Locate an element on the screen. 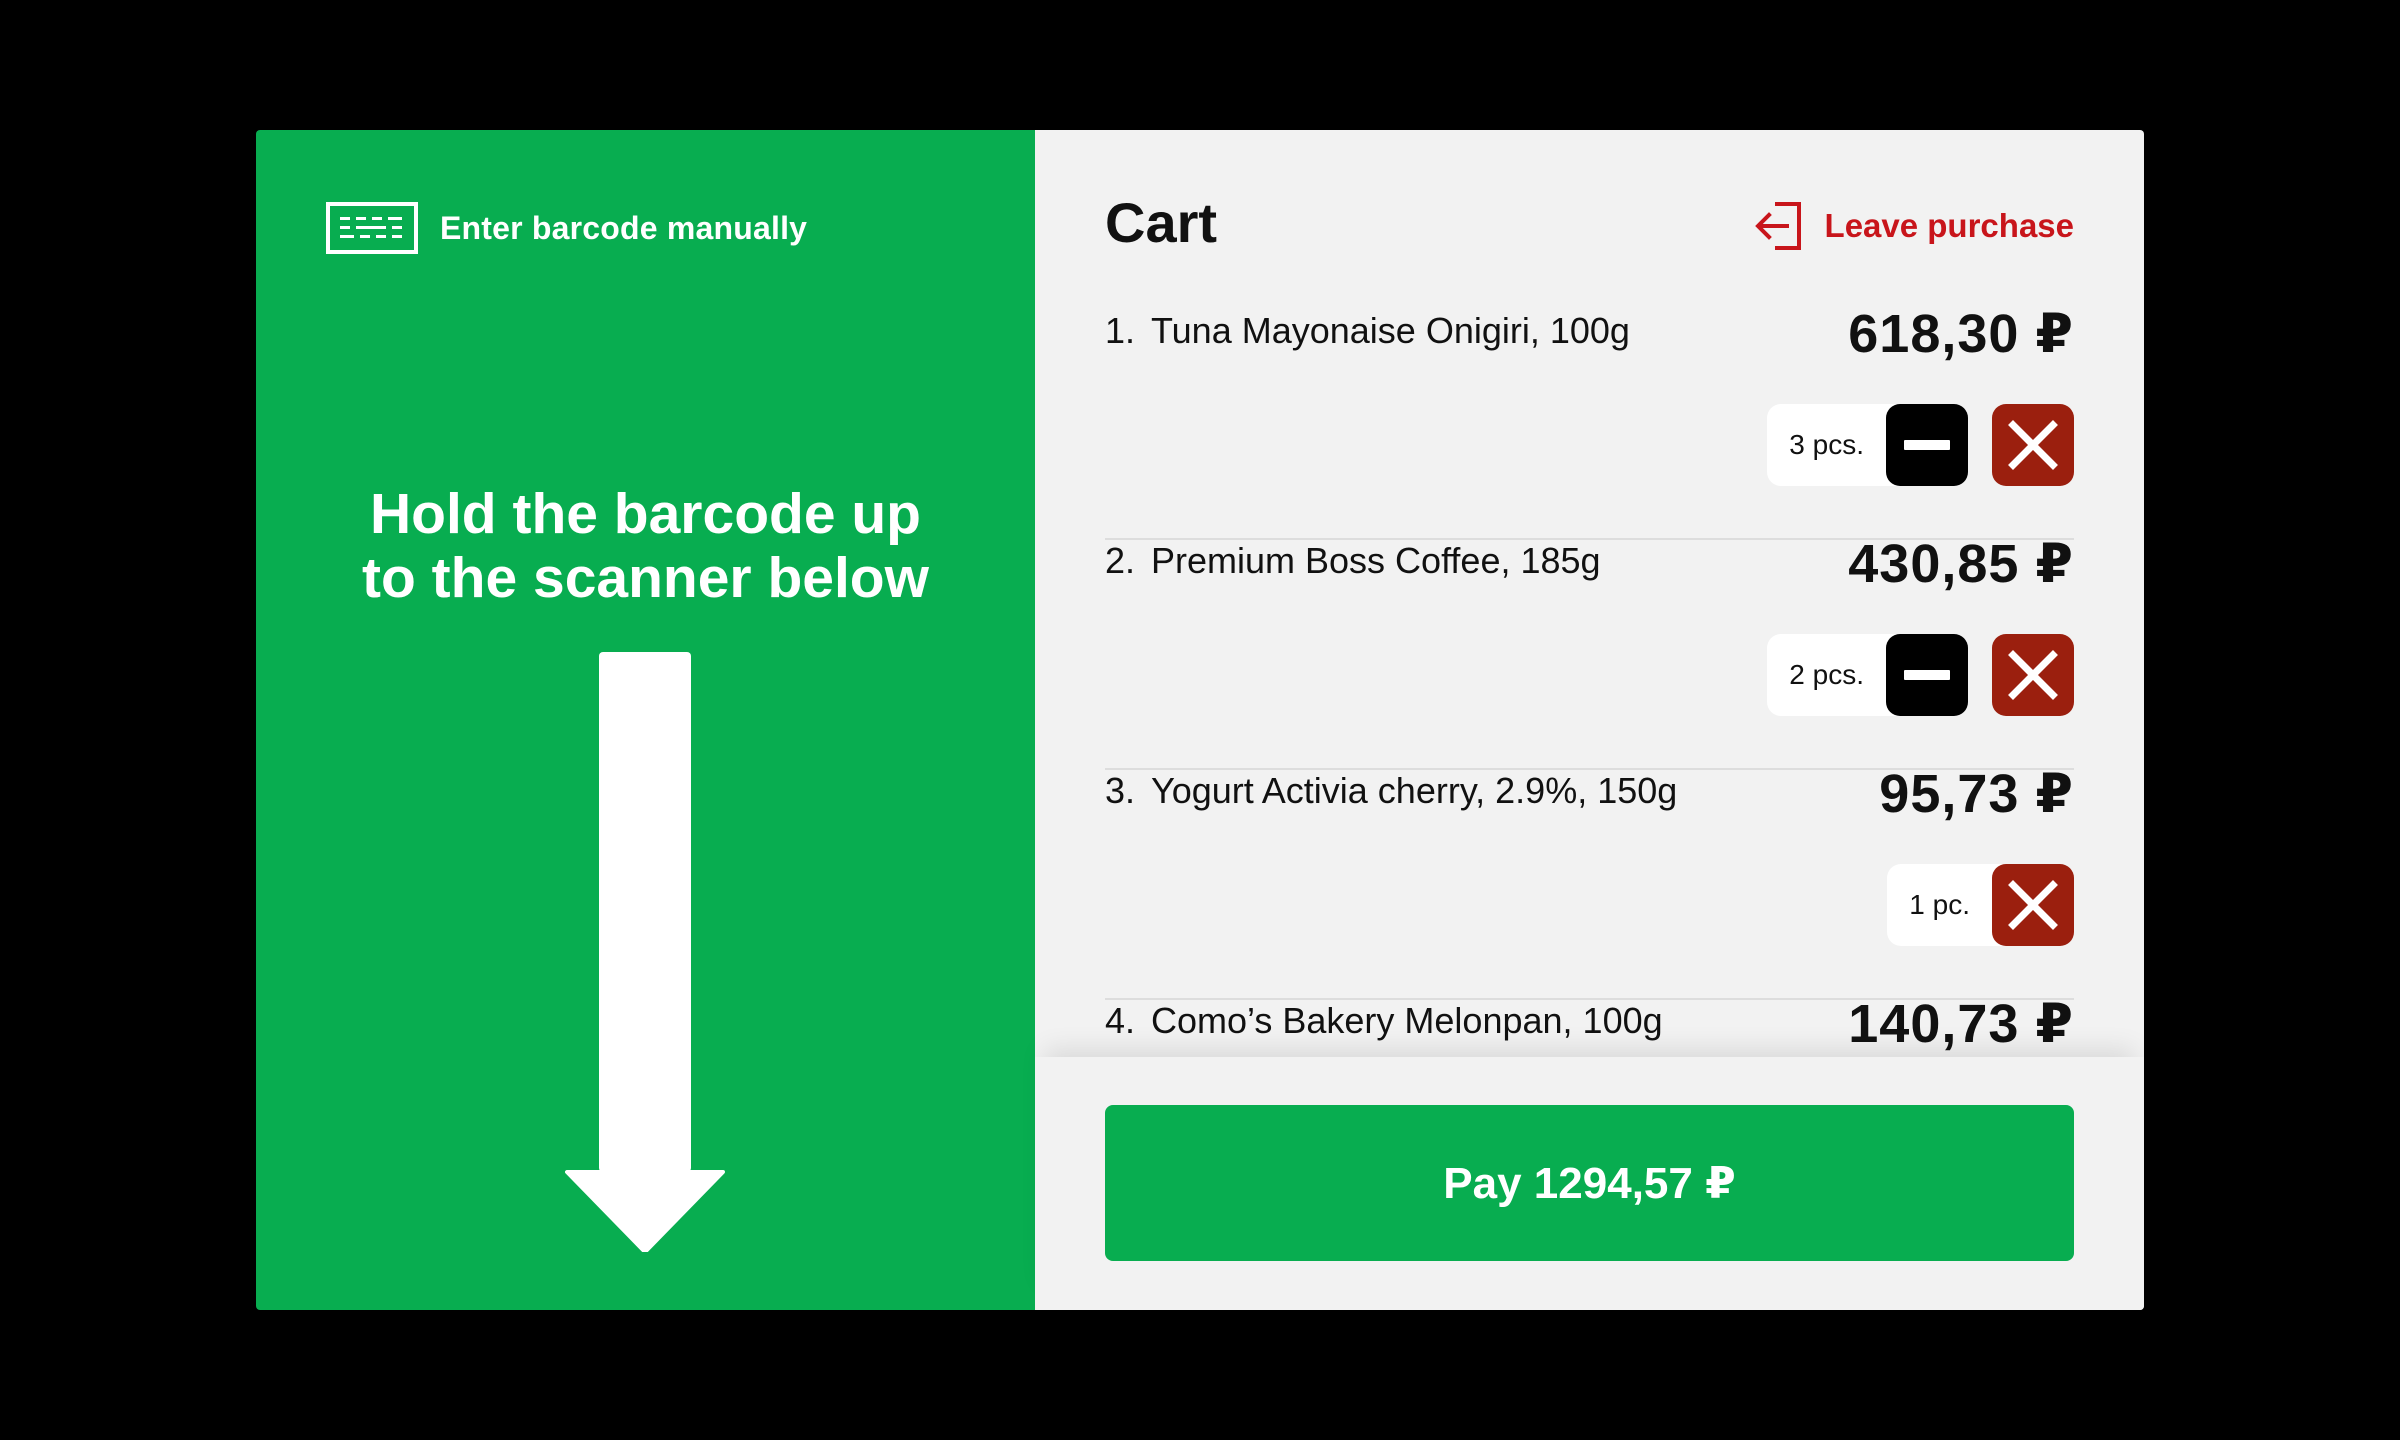 The width and height of the screenshot is (2400, 1440). exit-icon is located at coordinates (1777, 226).